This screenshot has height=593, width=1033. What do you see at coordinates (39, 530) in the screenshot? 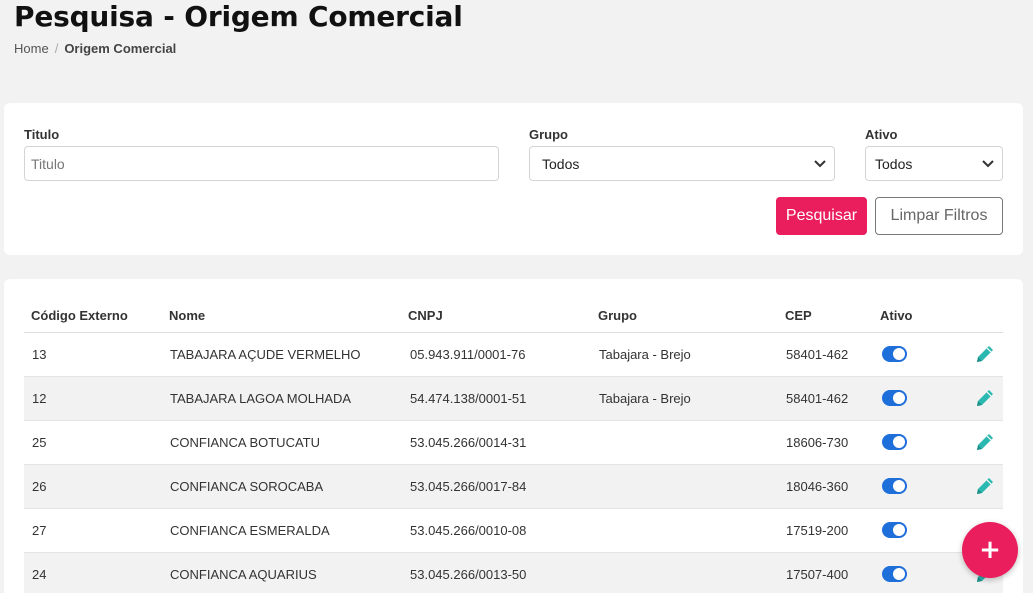
I see `cell-codigo: 27` at bounding box center [39, 530].